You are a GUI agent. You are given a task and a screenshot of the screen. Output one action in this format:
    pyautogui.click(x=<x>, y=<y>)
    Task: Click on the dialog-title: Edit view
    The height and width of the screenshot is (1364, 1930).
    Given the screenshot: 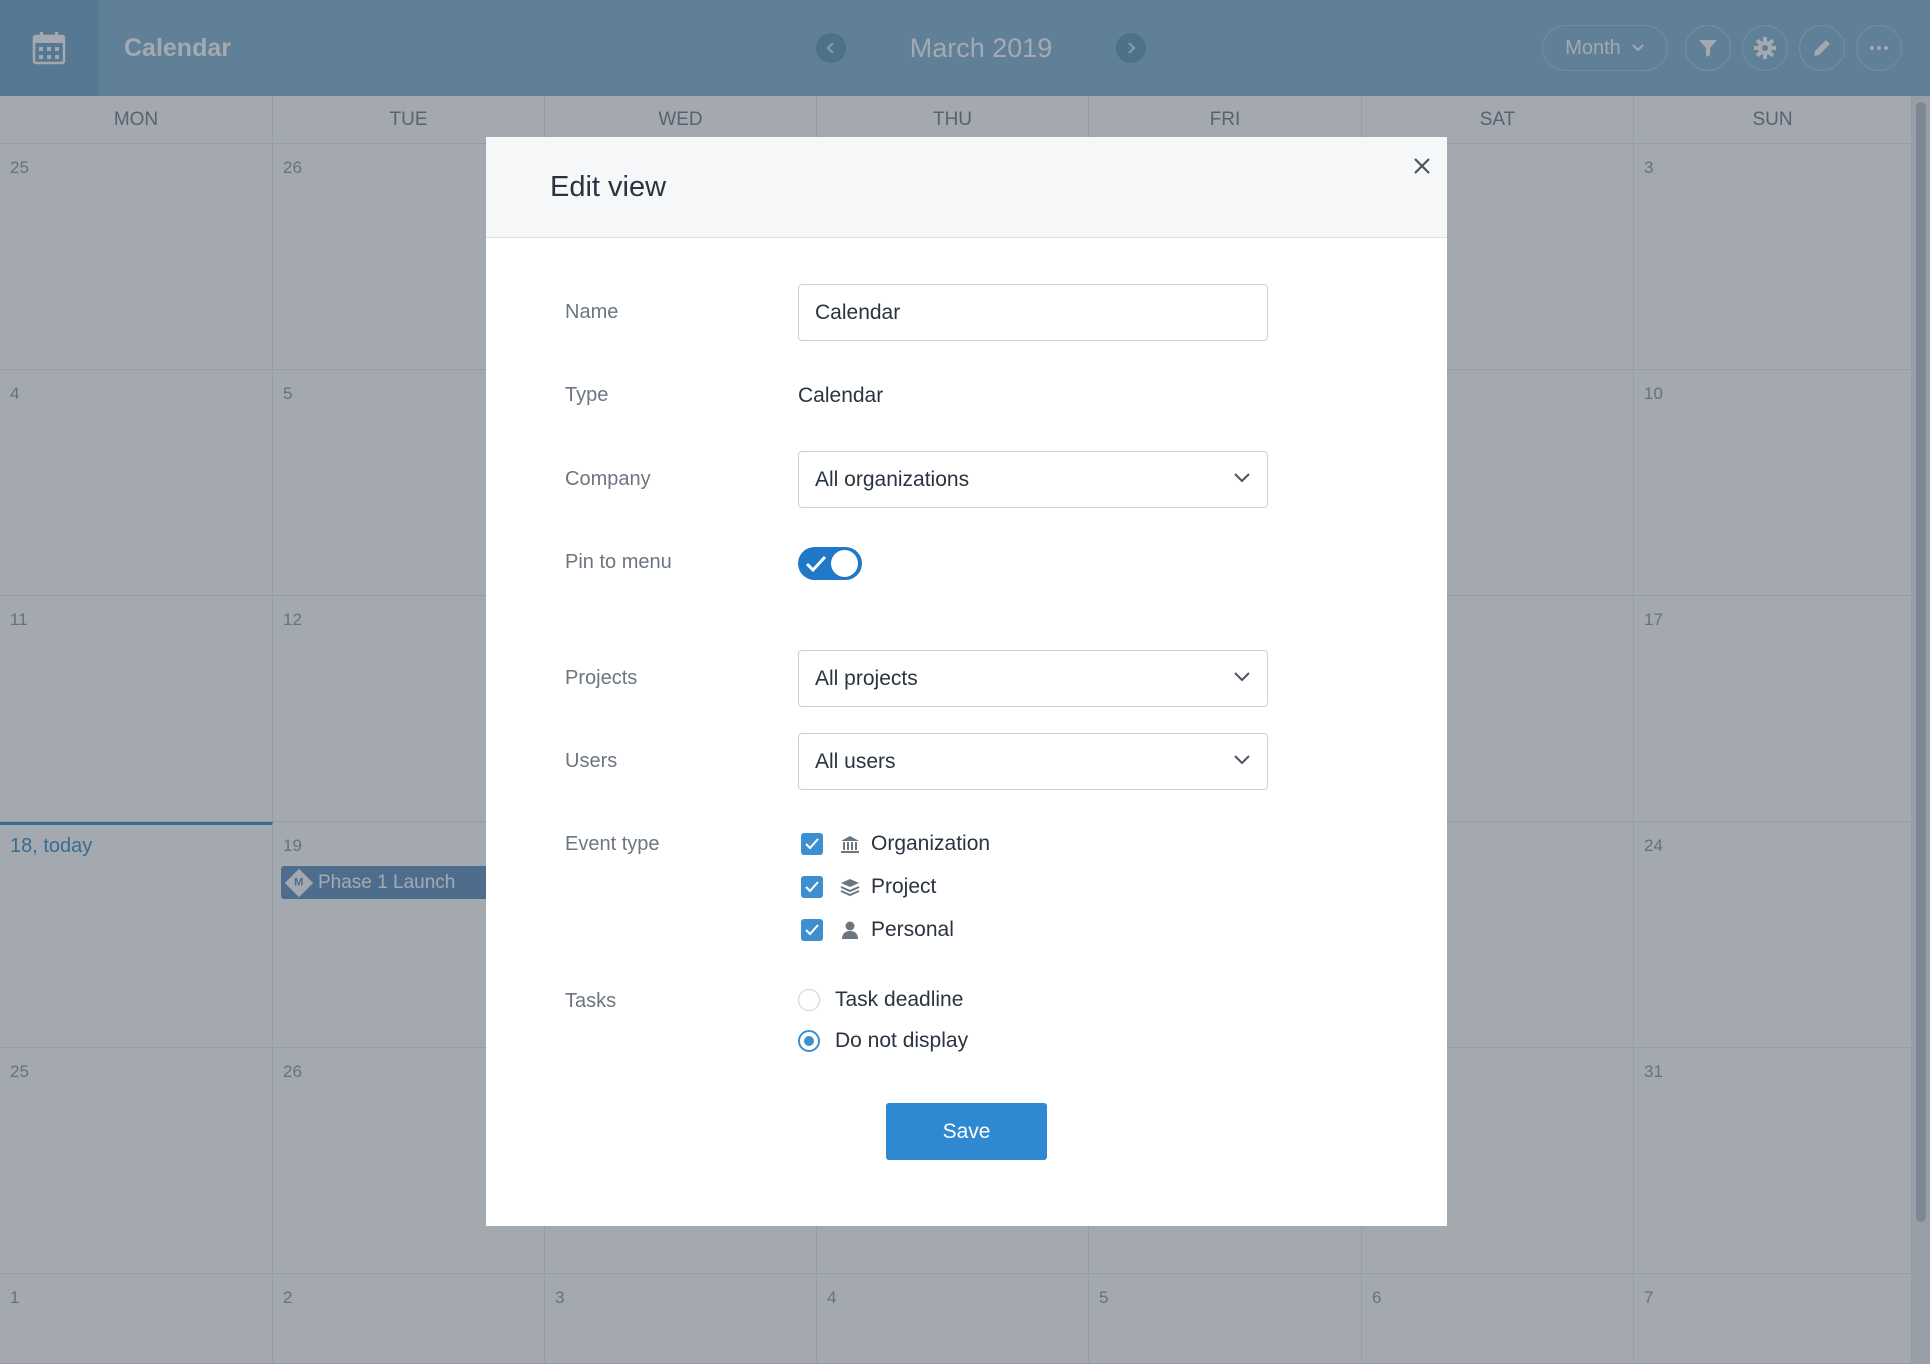 What is the action you would take?
    pyautogui.click(x=608, y=187)
    